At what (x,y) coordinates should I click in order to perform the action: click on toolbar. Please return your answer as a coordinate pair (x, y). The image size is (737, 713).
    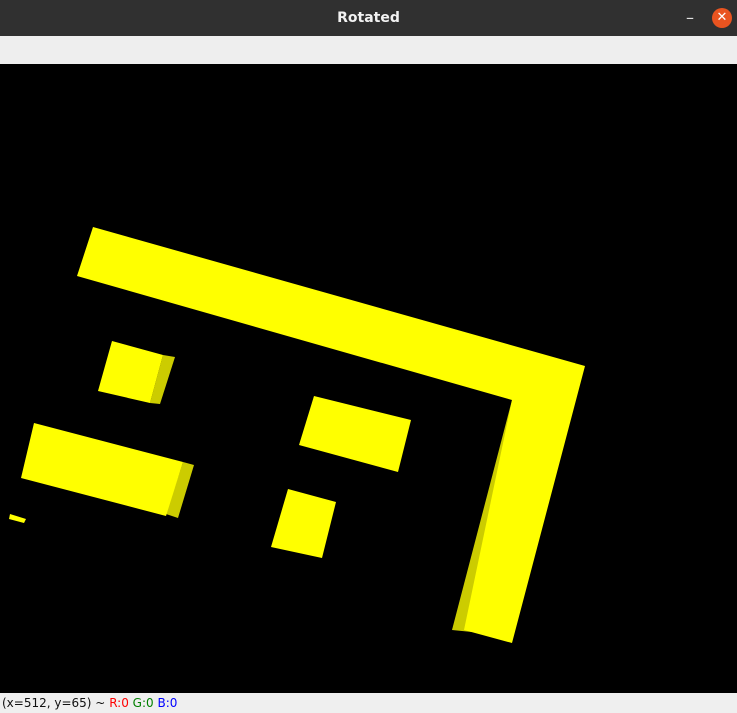
    Looking at the image, I should click on (368, 50).